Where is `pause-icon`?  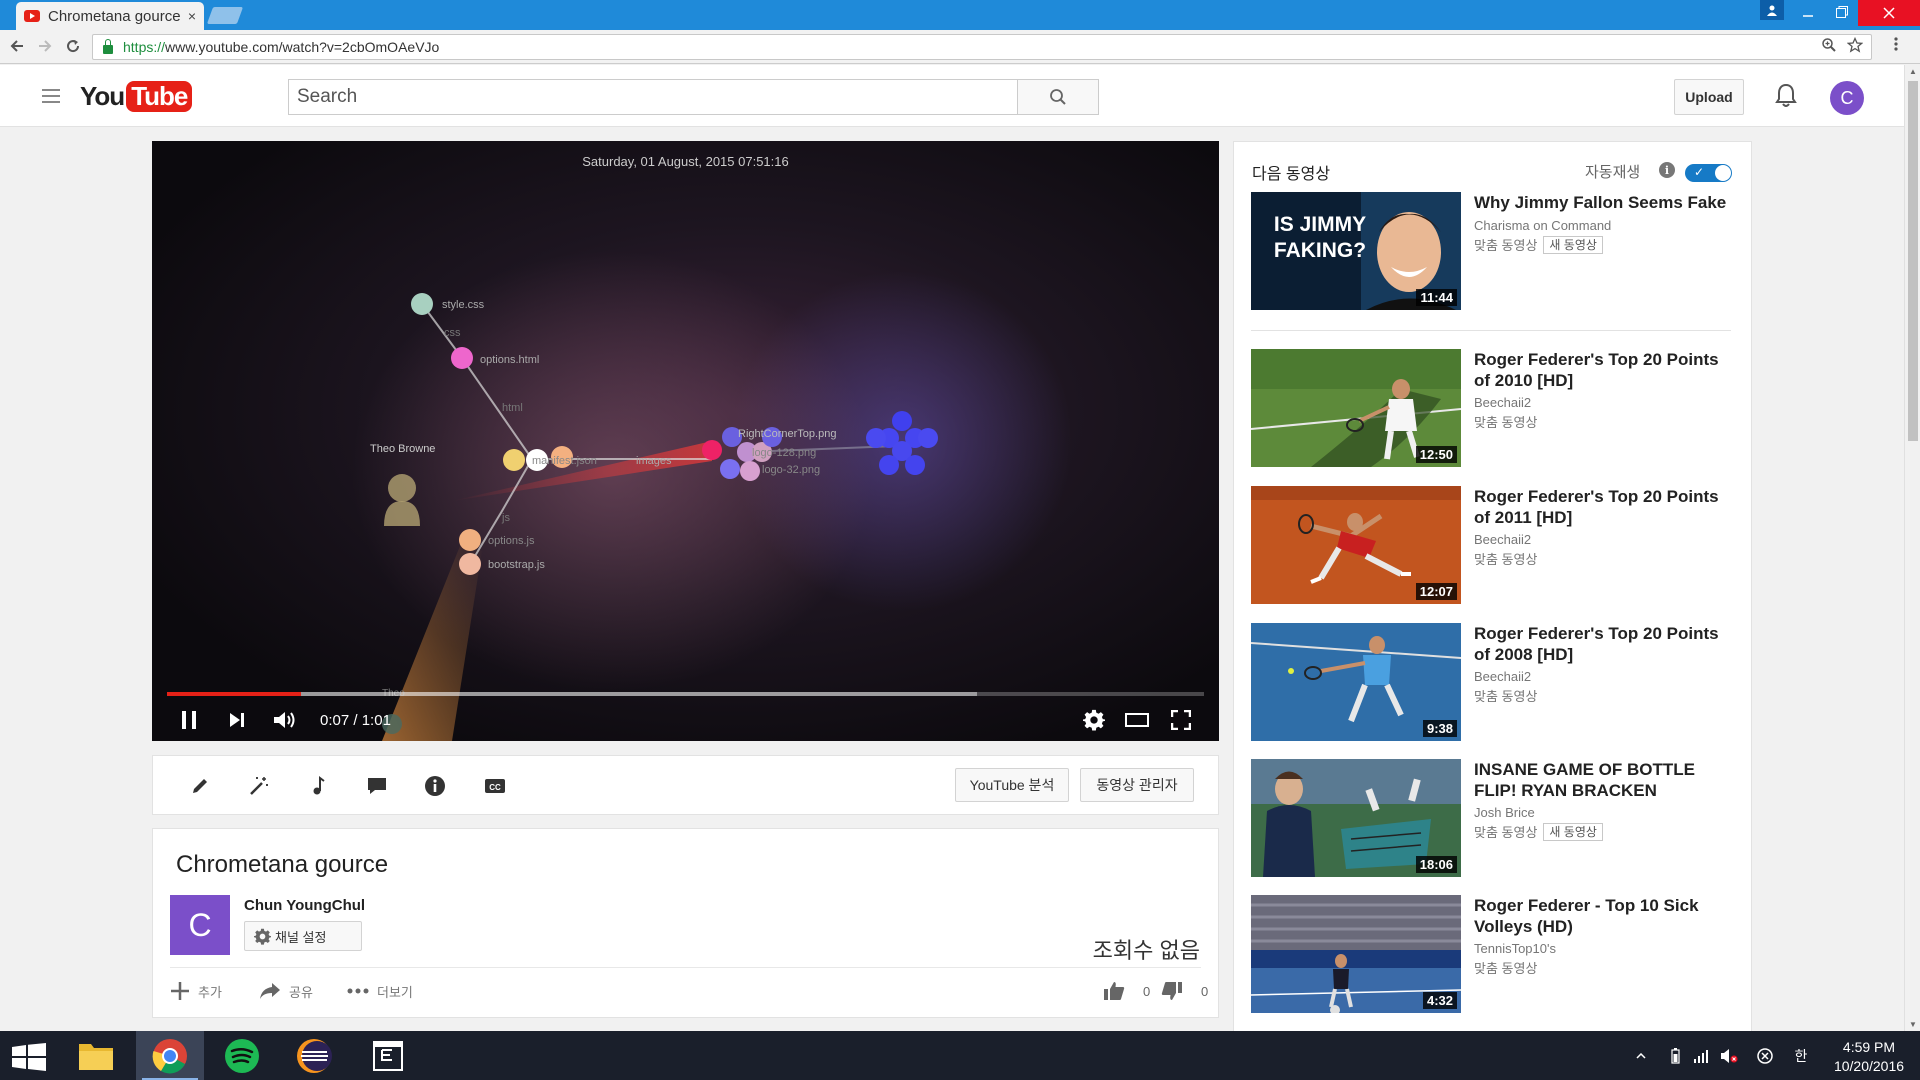 pause-icon is located at coordinates (189, 720).